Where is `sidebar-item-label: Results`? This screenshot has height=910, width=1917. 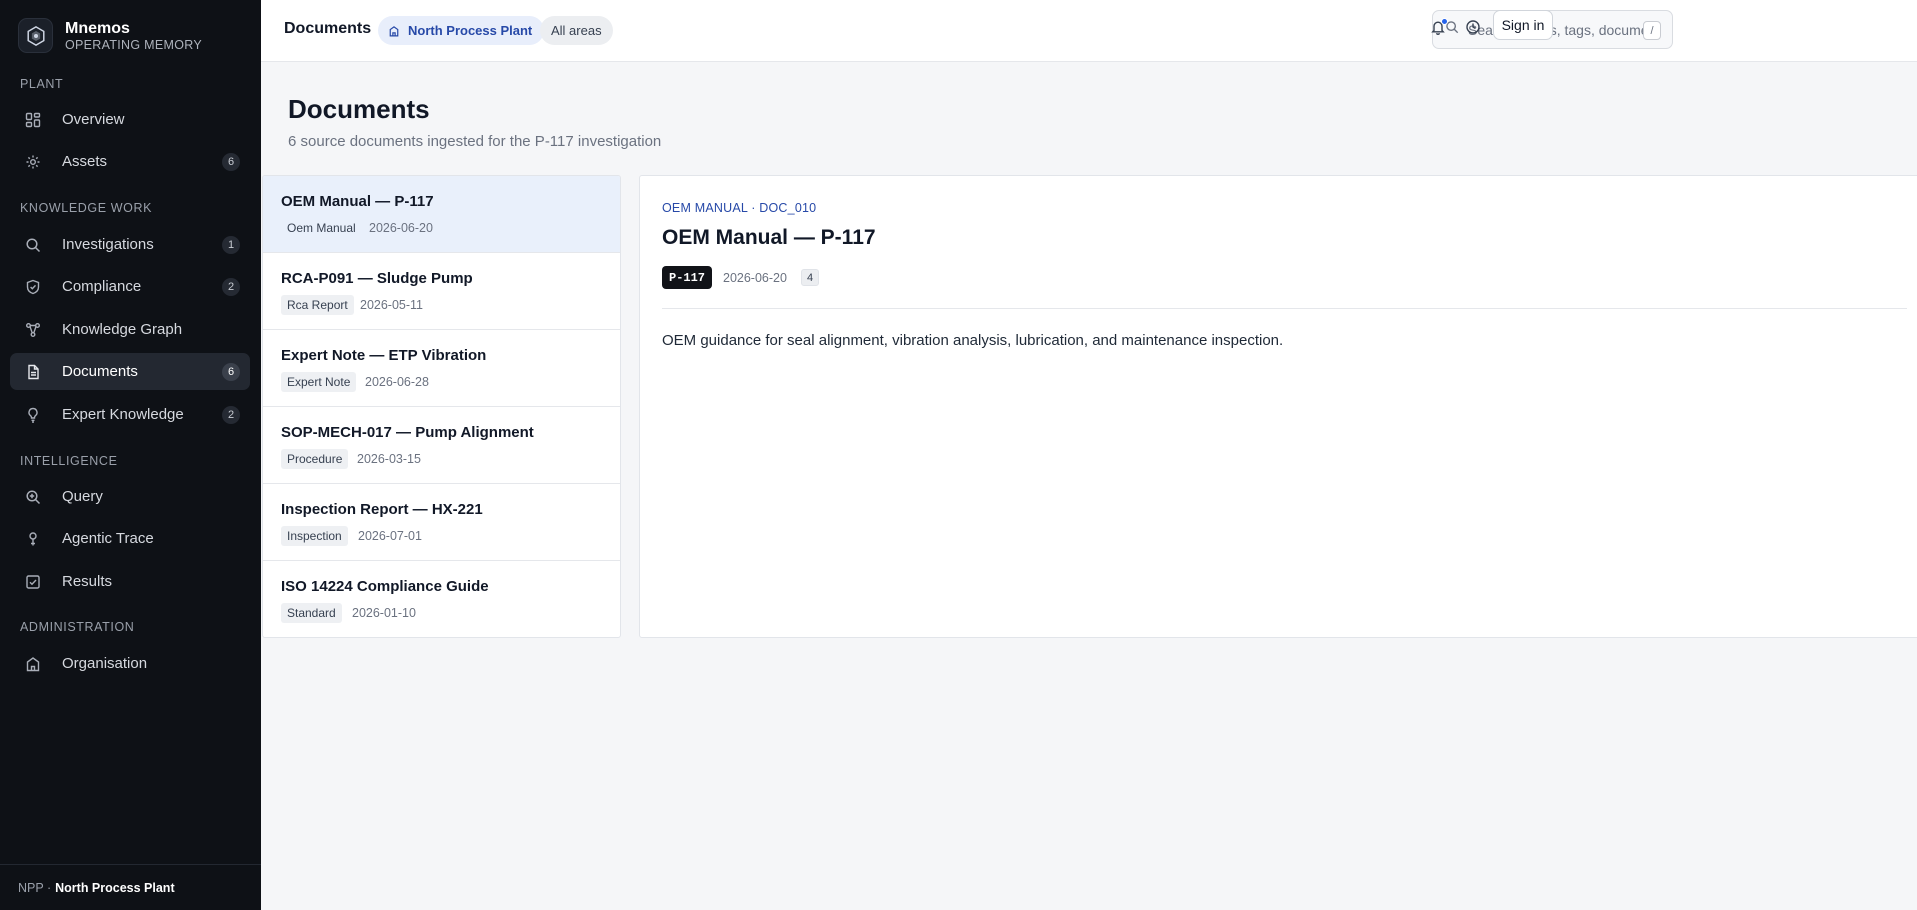 sidebar-item-label: Results is located at coordinates (87, 581).